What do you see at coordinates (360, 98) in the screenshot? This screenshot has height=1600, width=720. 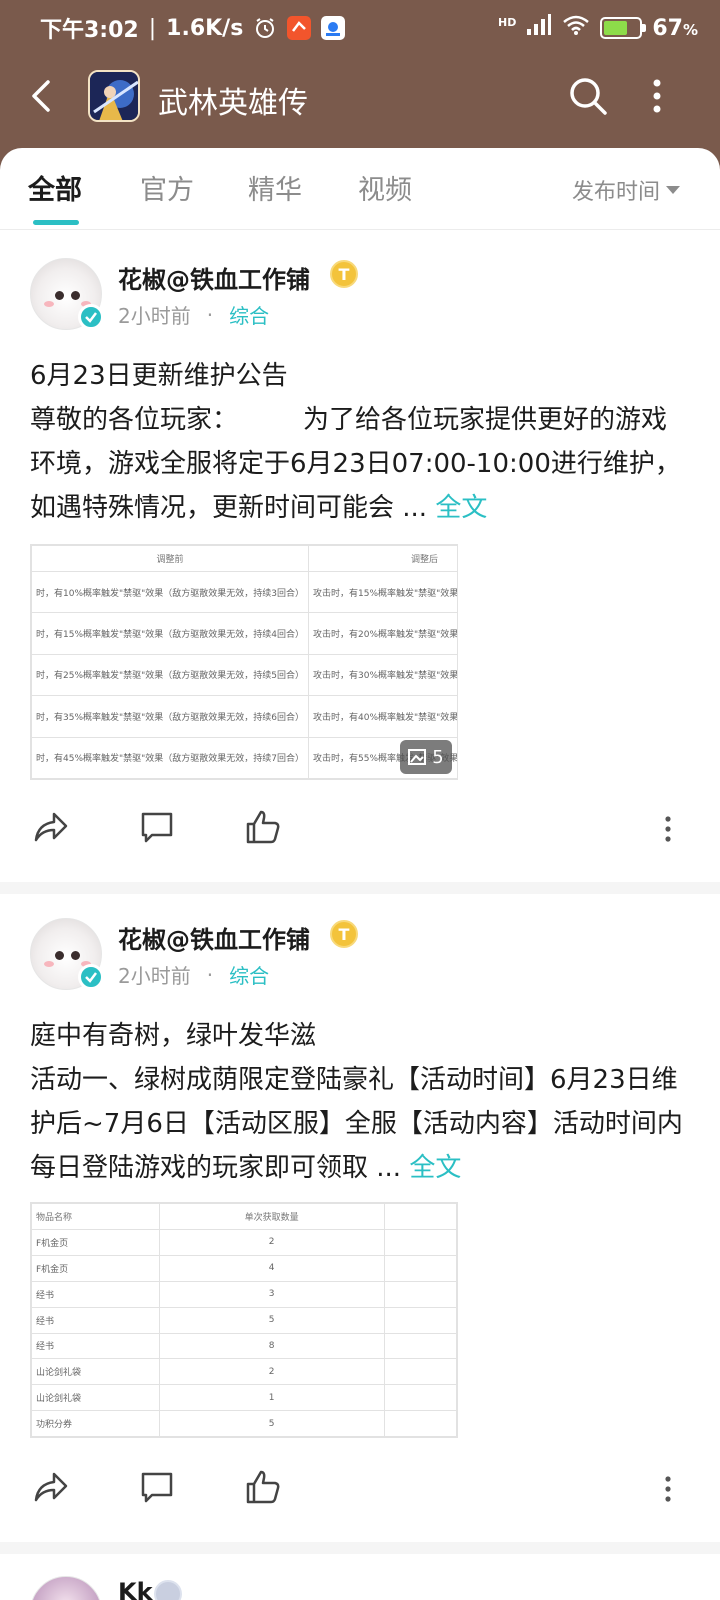 I see `app-bar: 武林英雄传` at bounding box center [360, 98].